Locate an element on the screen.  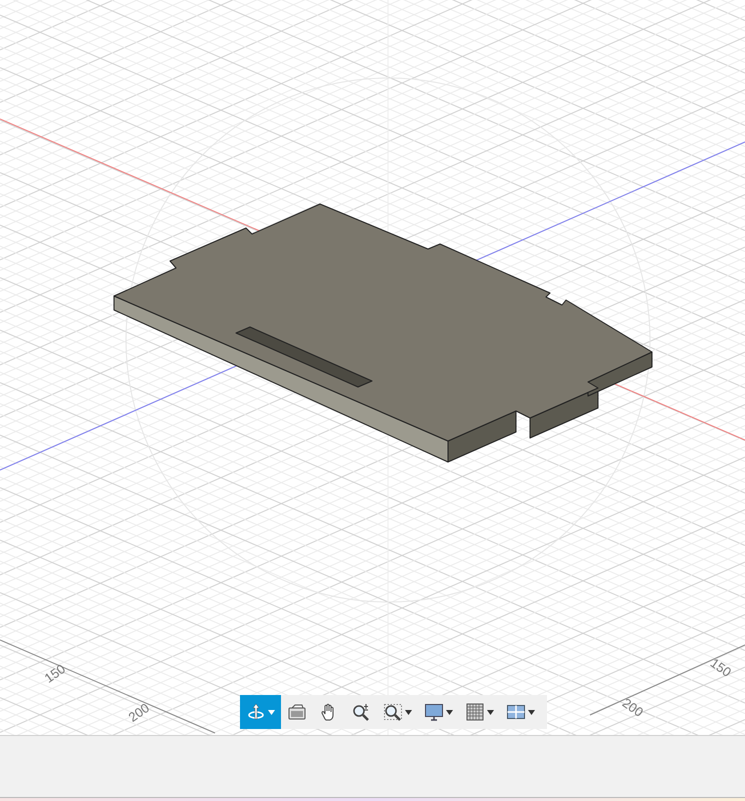
split-view-icon is located at coordinates (516, 712).